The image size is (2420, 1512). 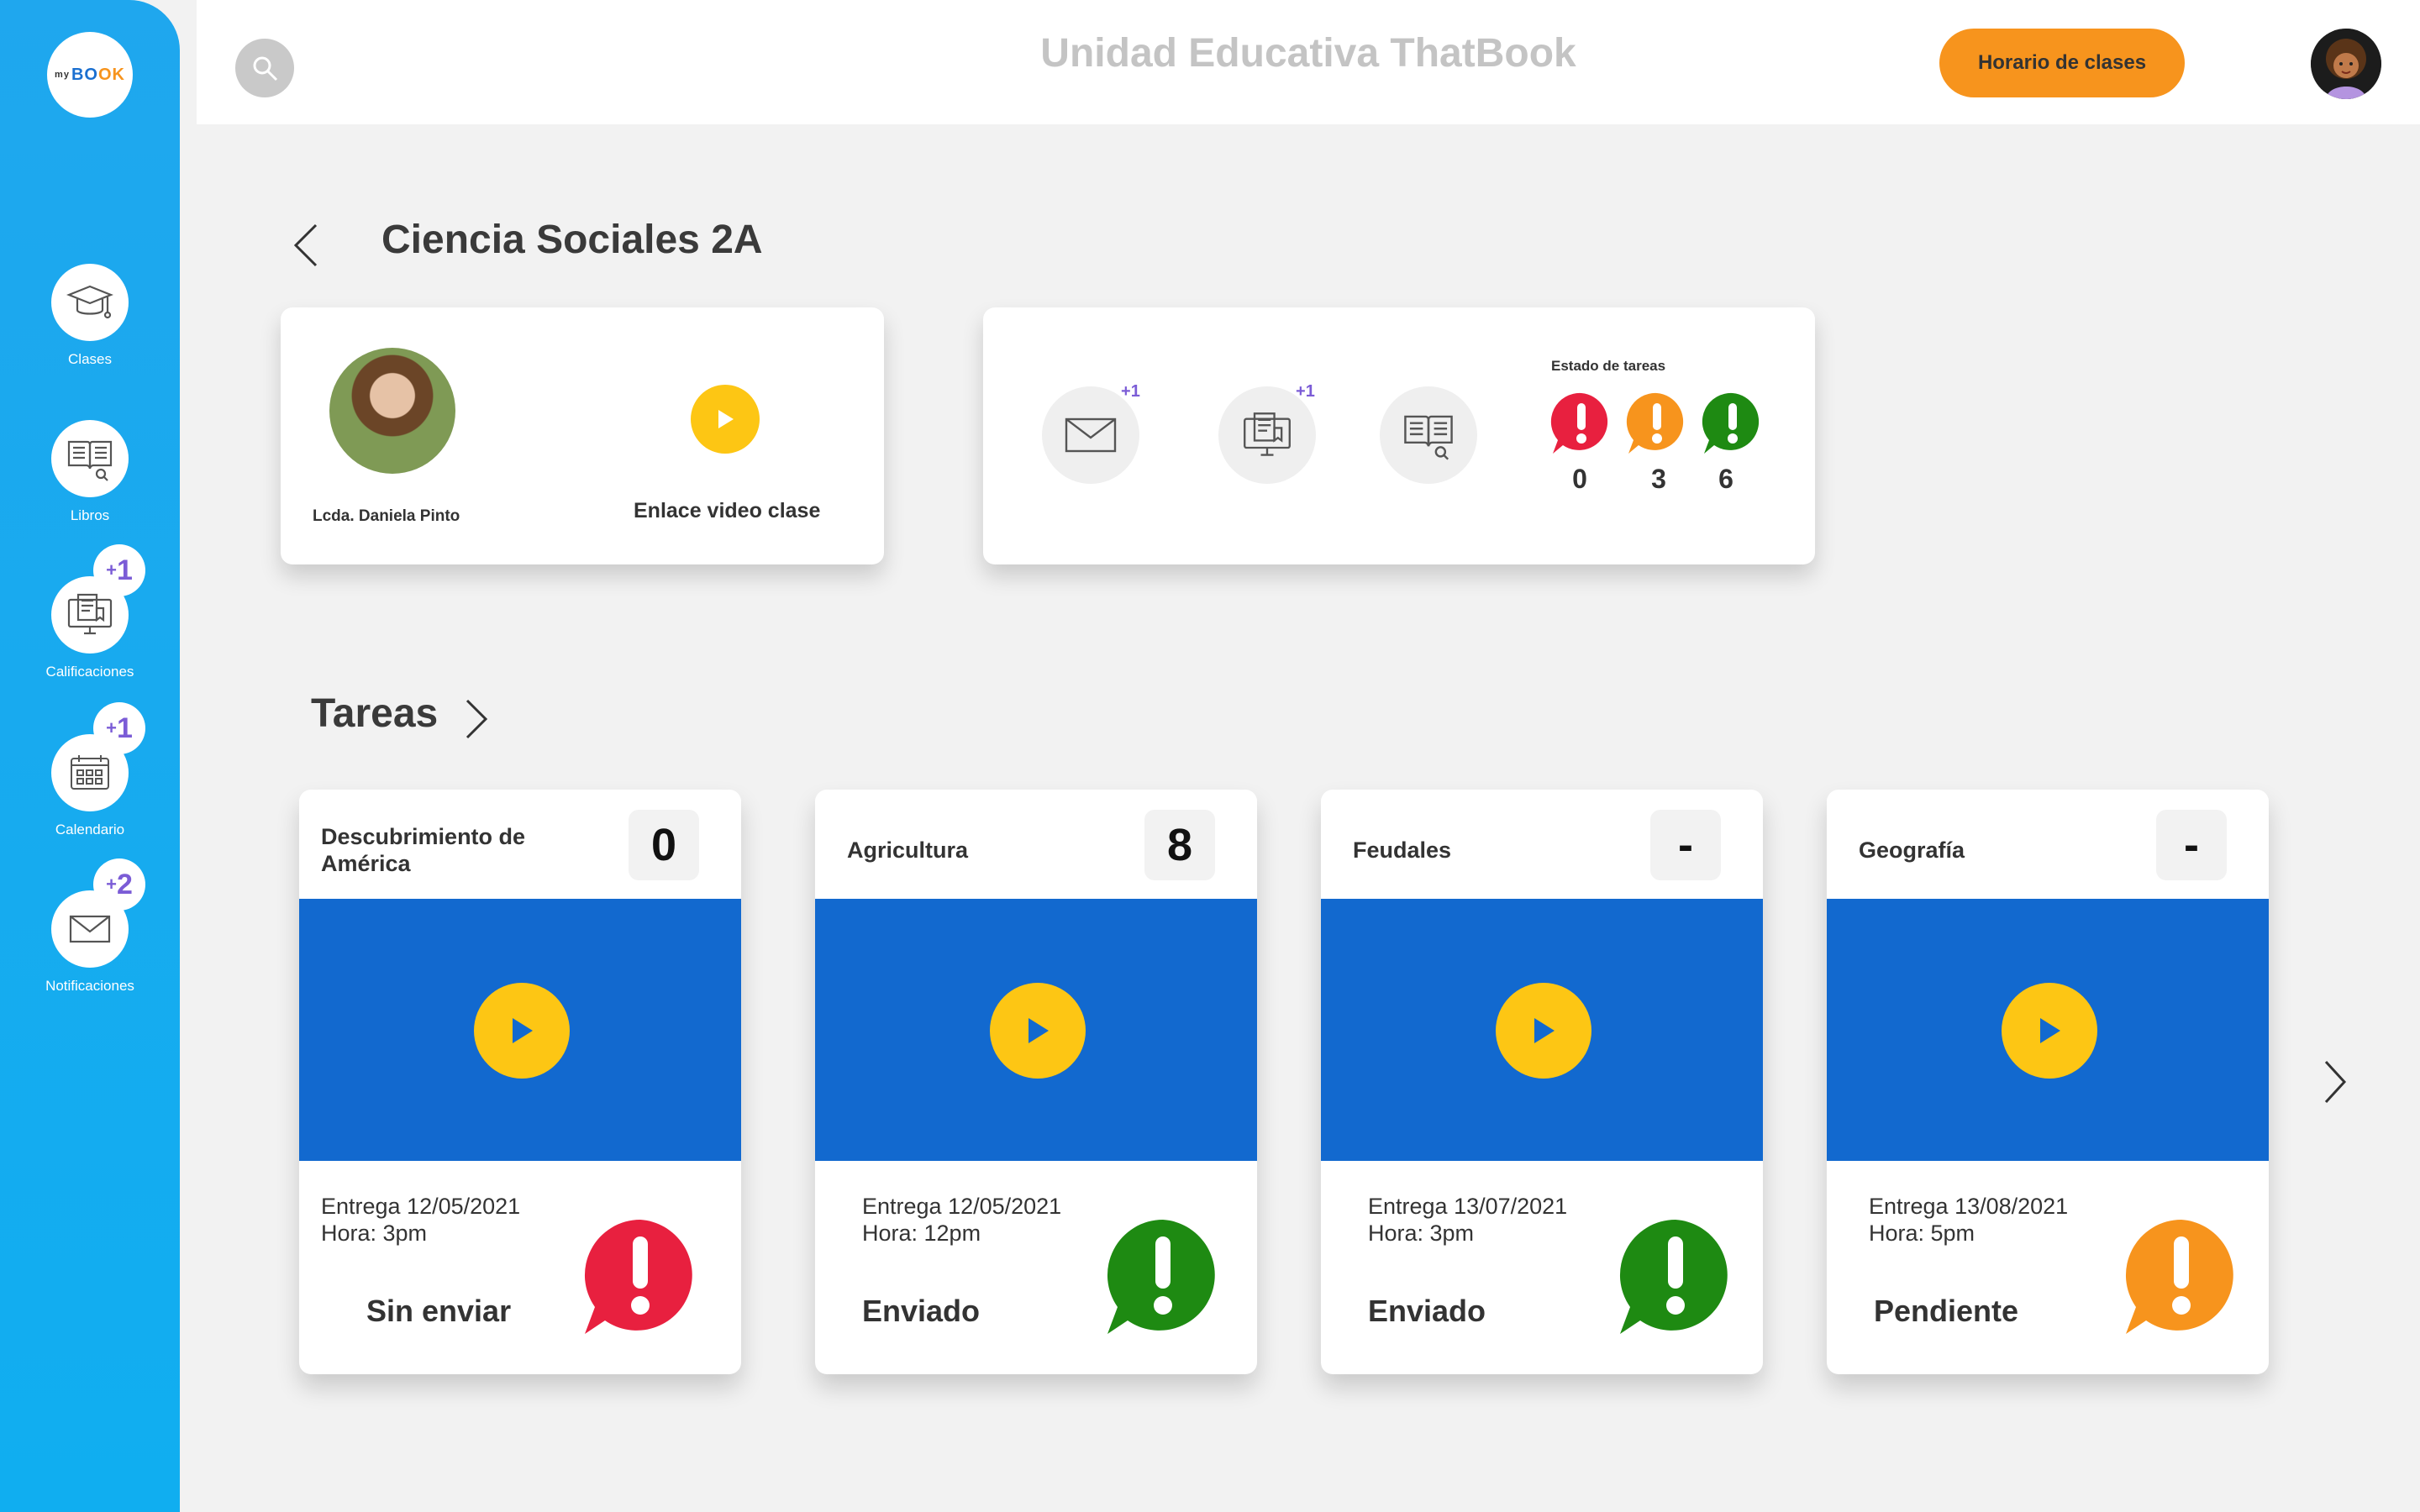 I want to click on task-status: Sin enviar, so click(x=439, y=1311).